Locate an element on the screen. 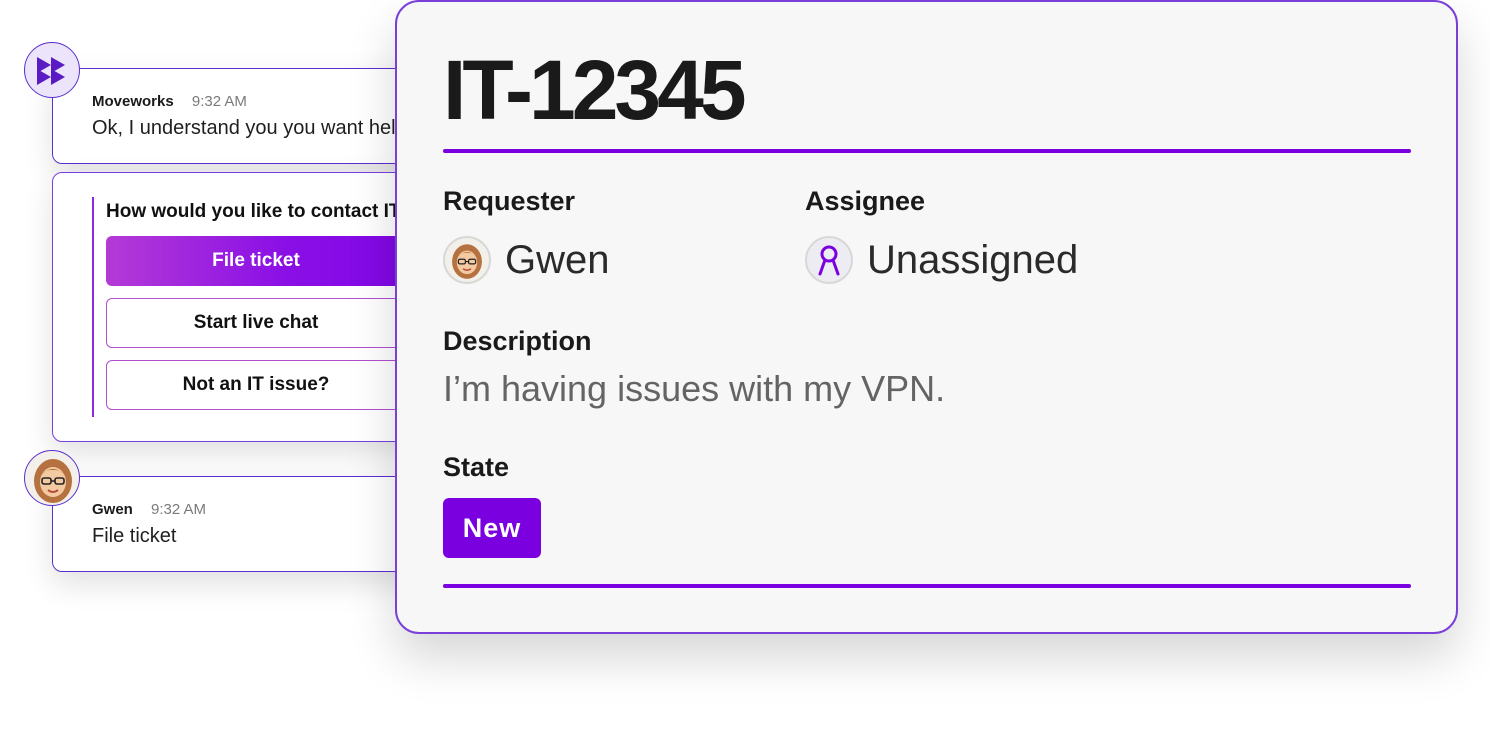 The width and height of the screenshot is (1490, 740). message-header: Gwen 9:32 AM is located at coordinates (149, 509).